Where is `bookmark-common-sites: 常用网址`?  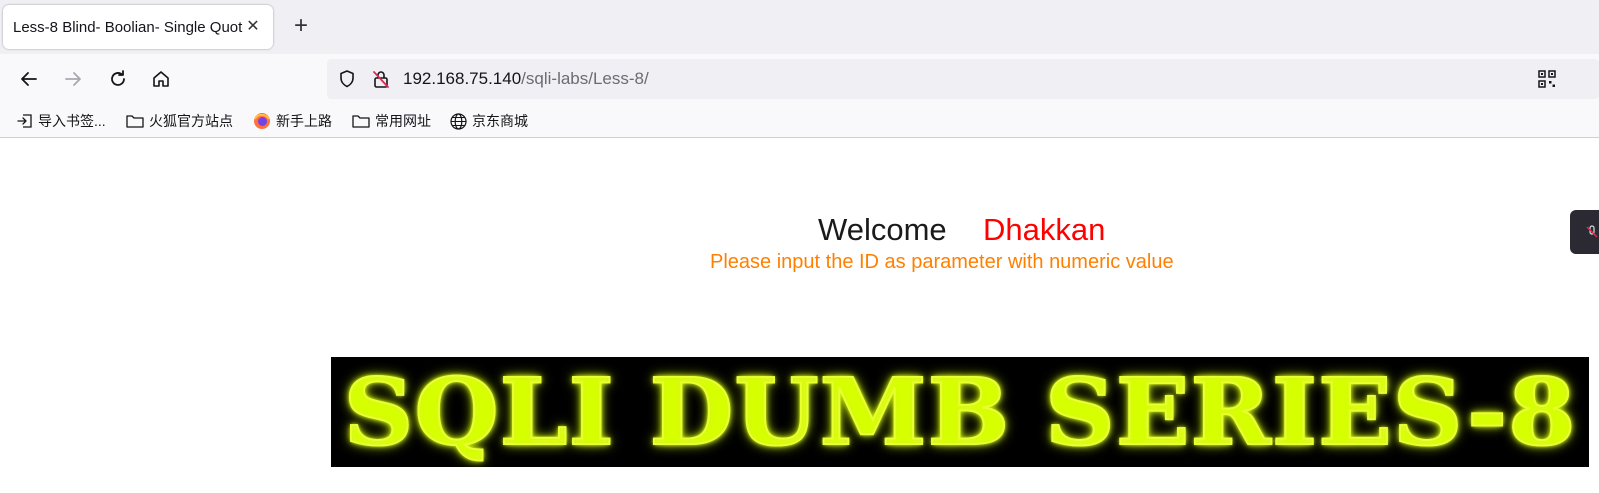 bookmark-common-sites: 常用网址 is located at coordinates (391, 121).